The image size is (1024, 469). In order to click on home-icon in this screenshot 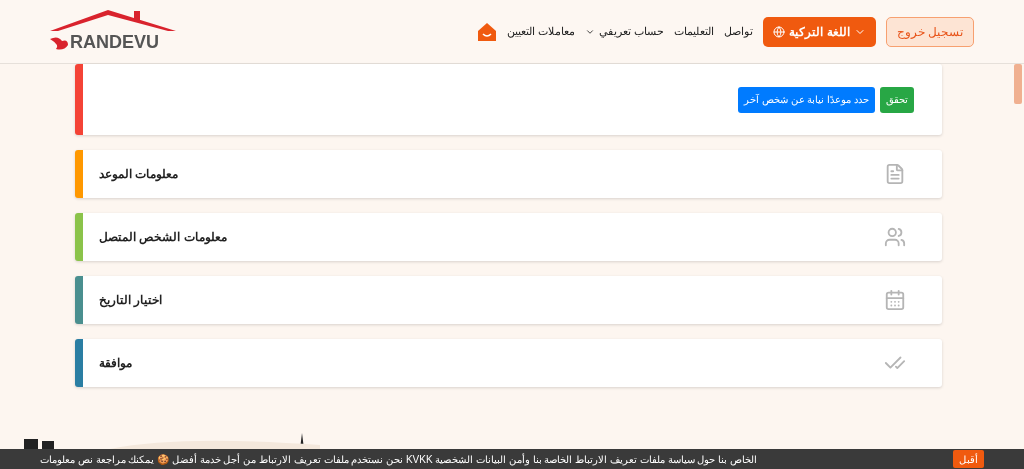, I will do `click(487, 31)`.